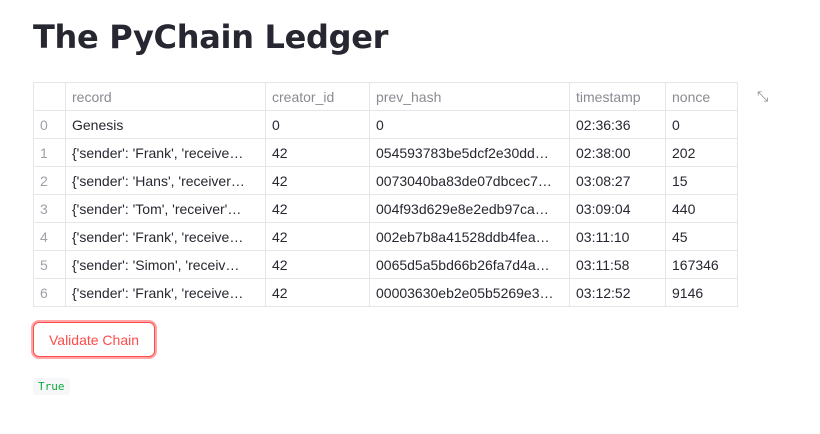  What do you see at coordinates (165, 96) in the screenshot?
I see `column-header: record` at bounding box center [165, 96].